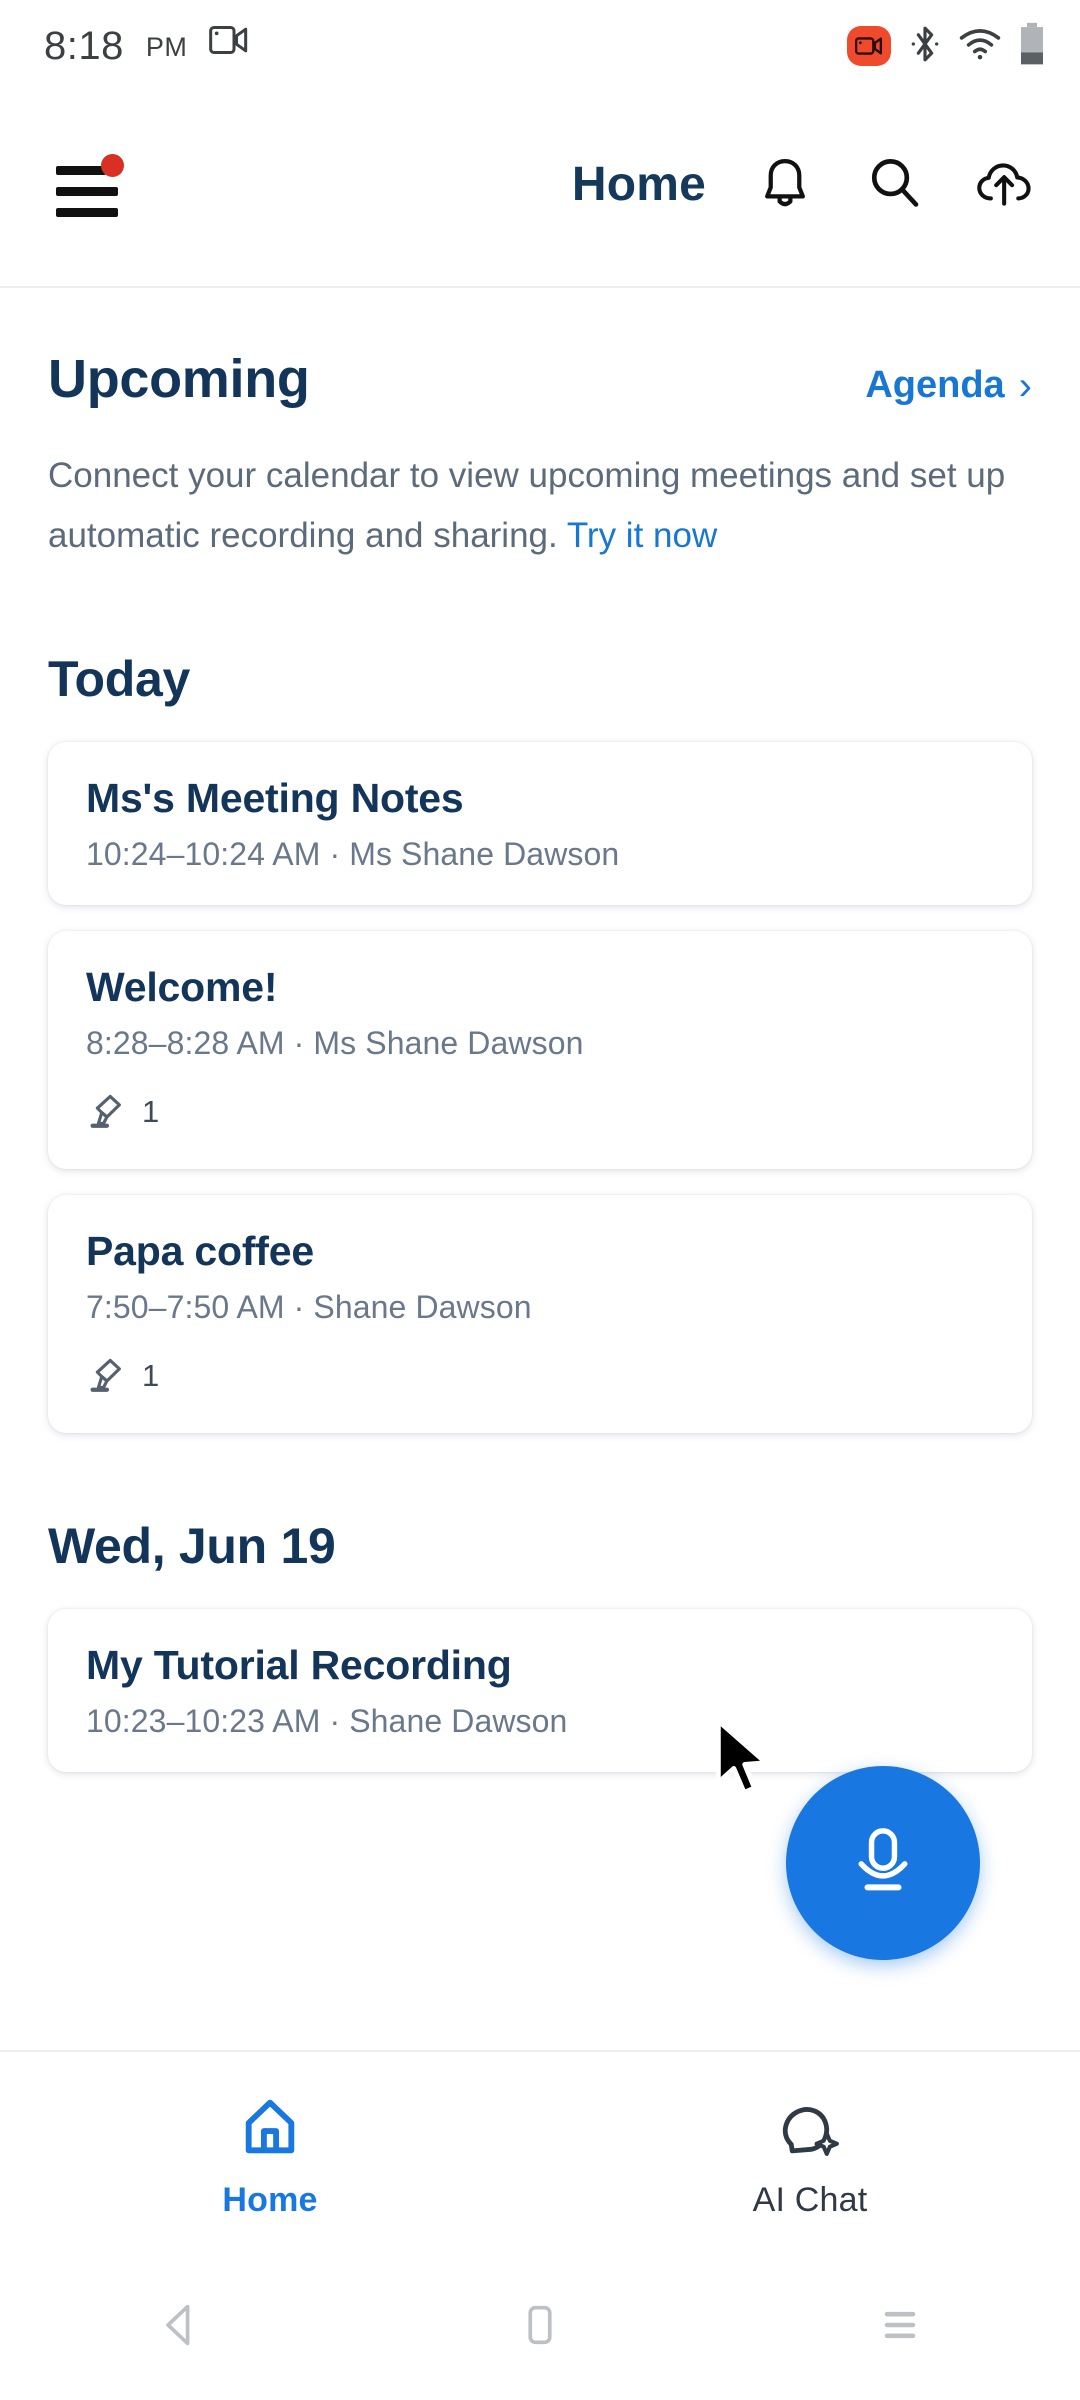  I want to click on recording-meta: 7:50–7:50 AM · Shane Dawson, so click(309, 1306).